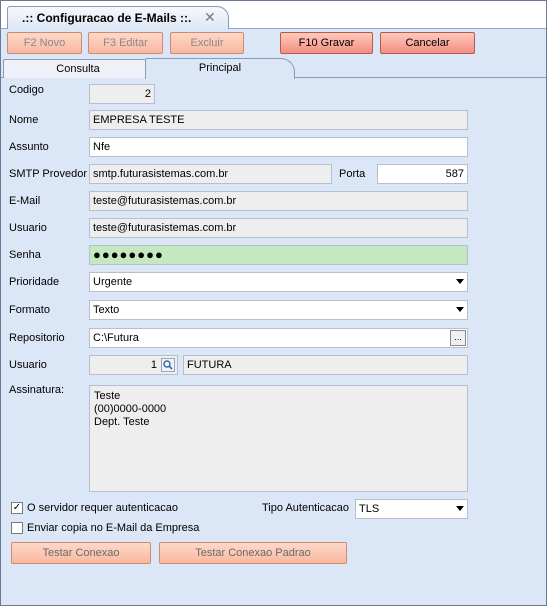 The image size is (547, 606). What do you see at coordinates (278, 438) in the screenshot?
I see `assinatura-textarea: Teste (00)0000-0000 Dept. Teste` at bounding box center [278, 438].